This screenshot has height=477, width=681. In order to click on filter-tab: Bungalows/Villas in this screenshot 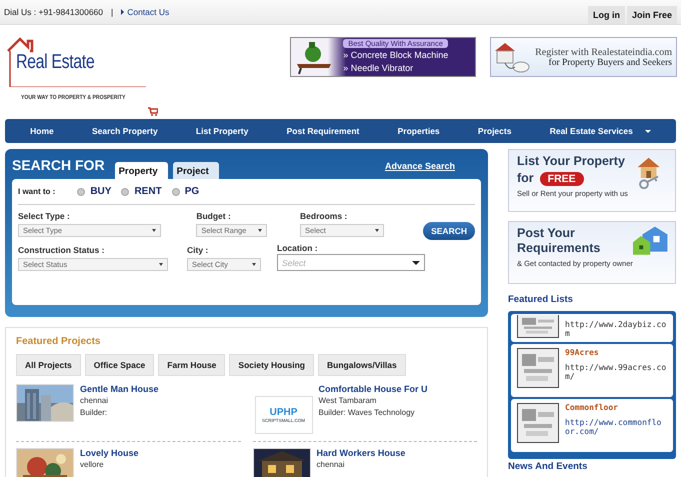, I will do `click(362, 365)`.